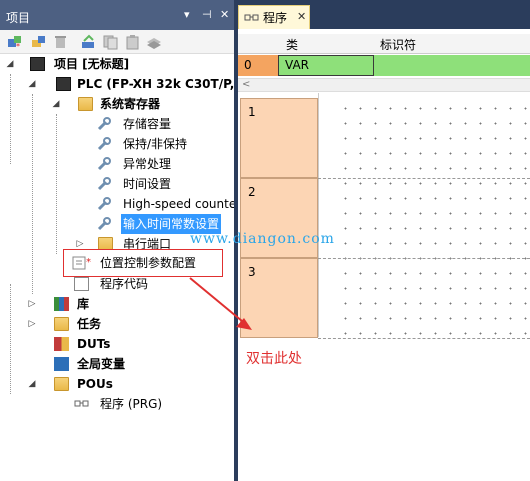  I want to click on rung-1: 1, so click(279, 138).